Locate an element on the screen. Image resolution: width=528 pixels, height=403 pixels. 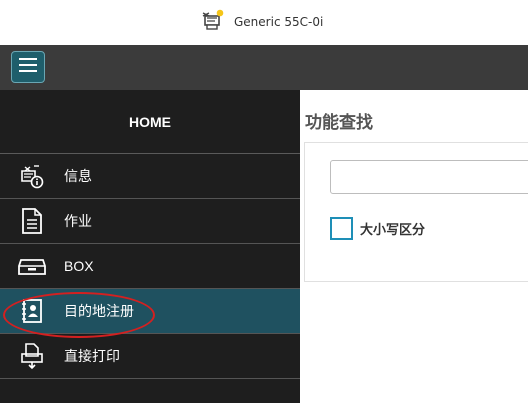
toolbar is located at coordinates (264, 67).